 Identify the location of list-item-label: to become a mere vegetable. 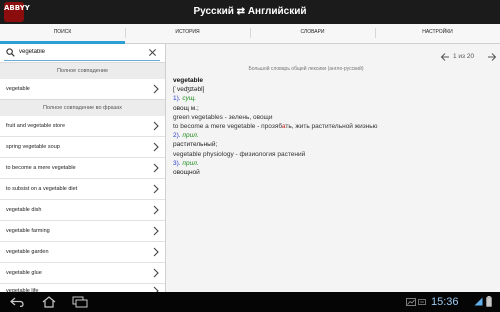
(41, 168).